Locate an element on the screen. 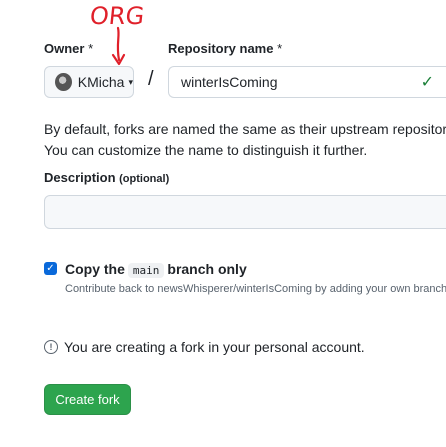 This screenshot has height=447, width=446. owner-value: KMicha is located at coordinates (101, 82).